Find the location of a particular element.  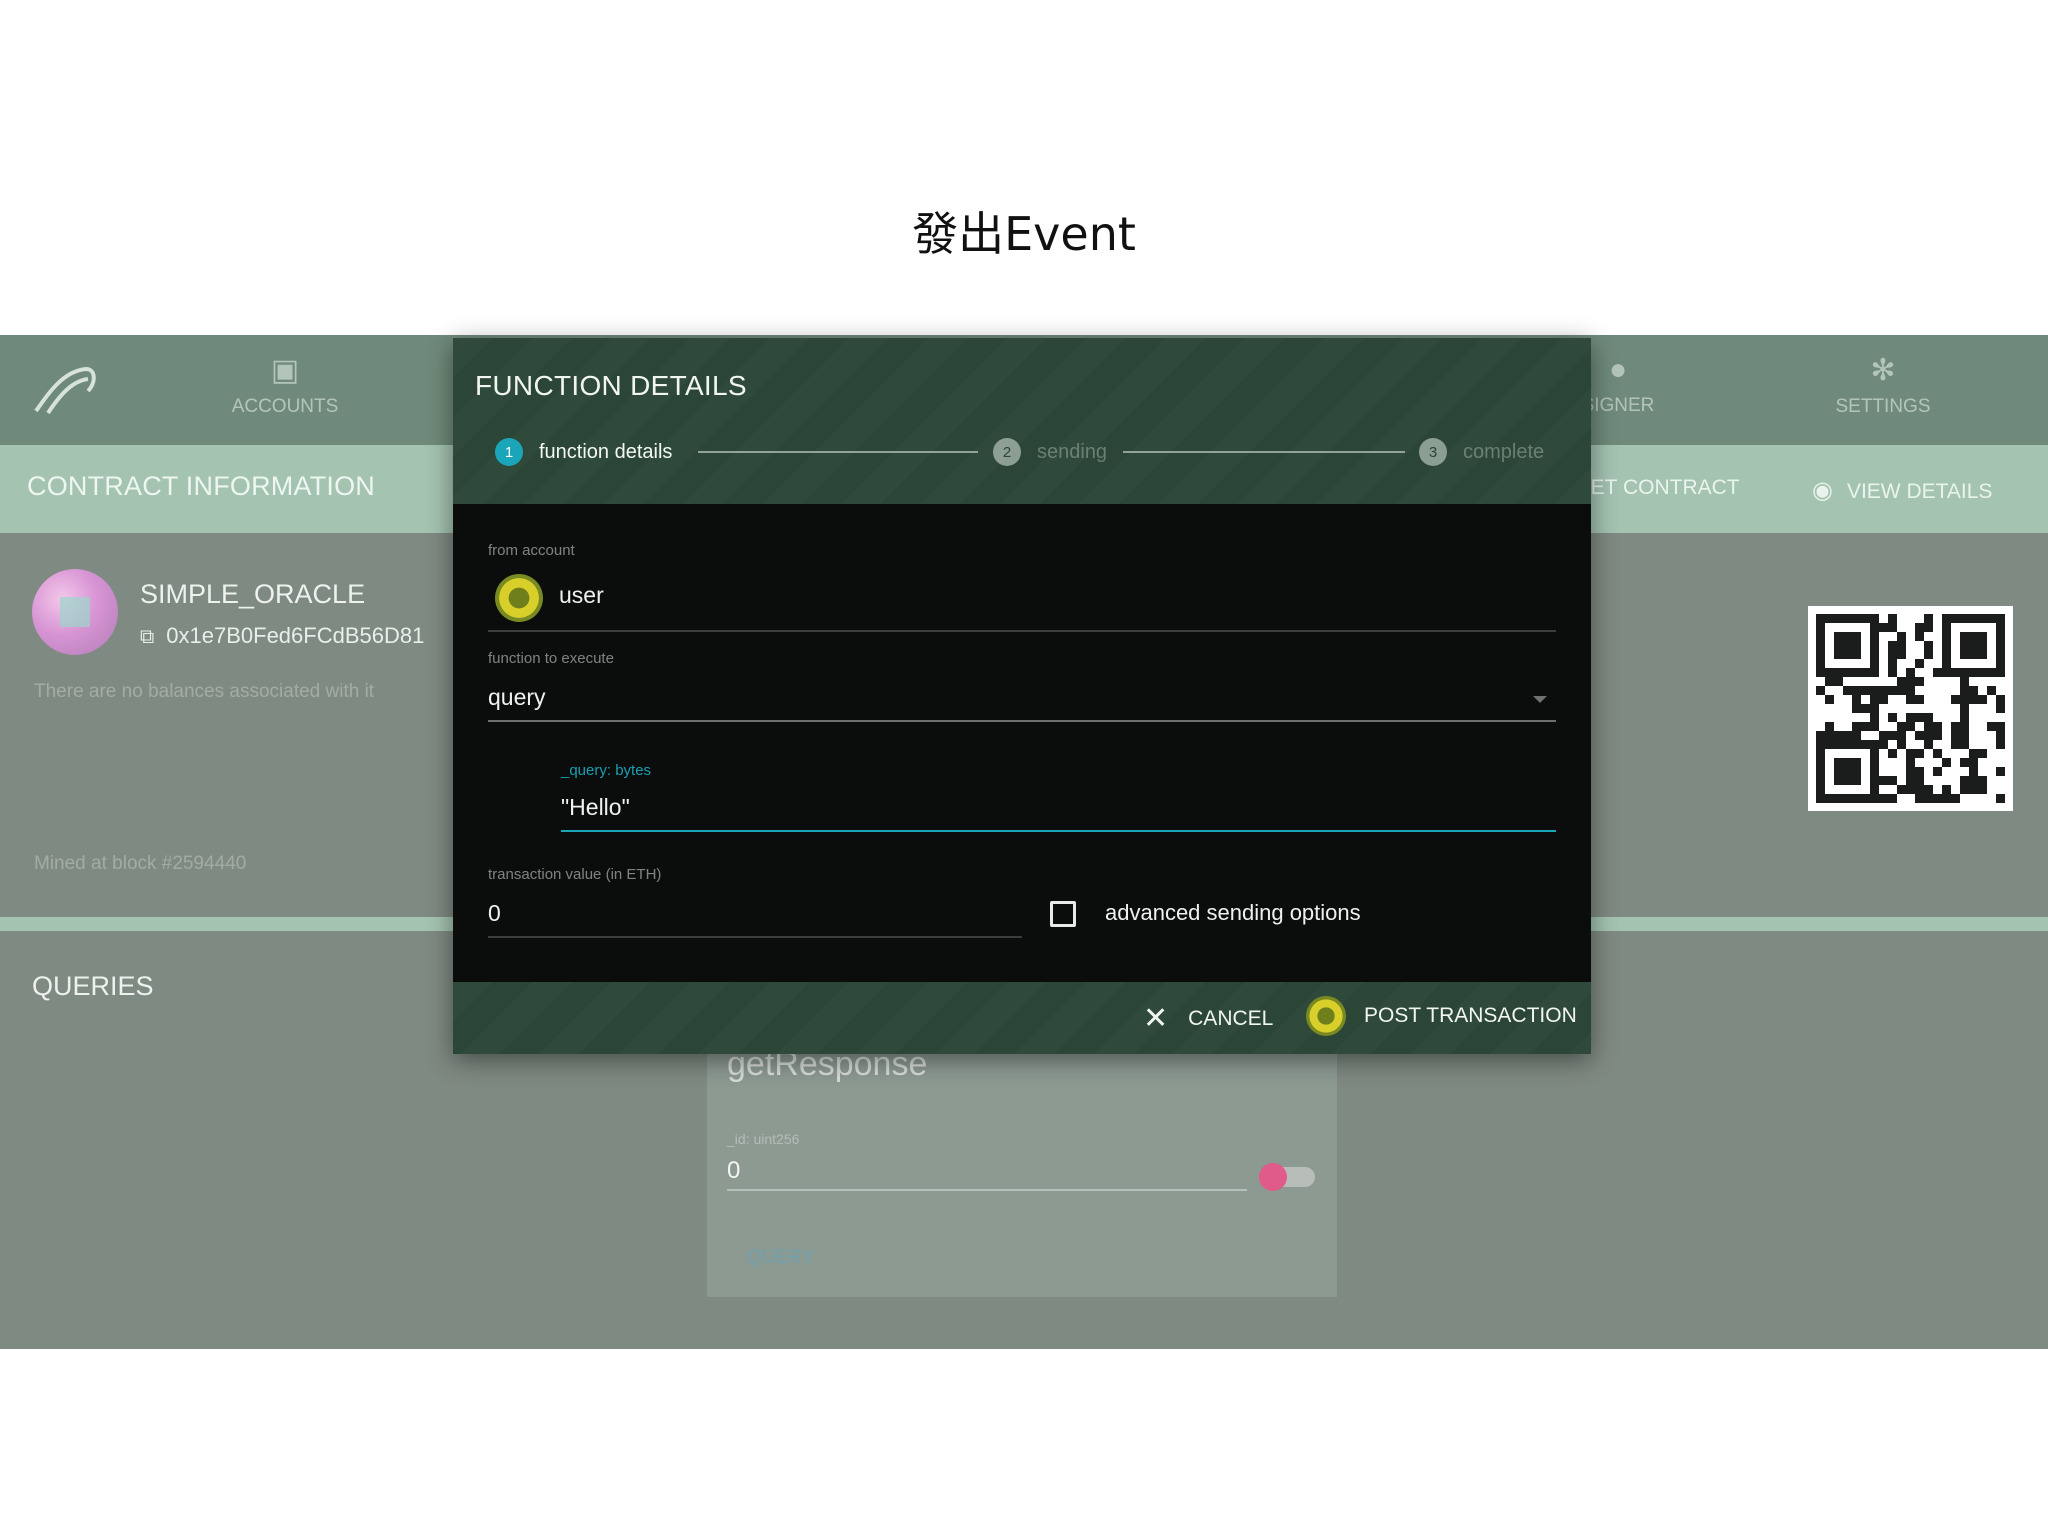

from-account-underline is located at coordinates (1022, 631).